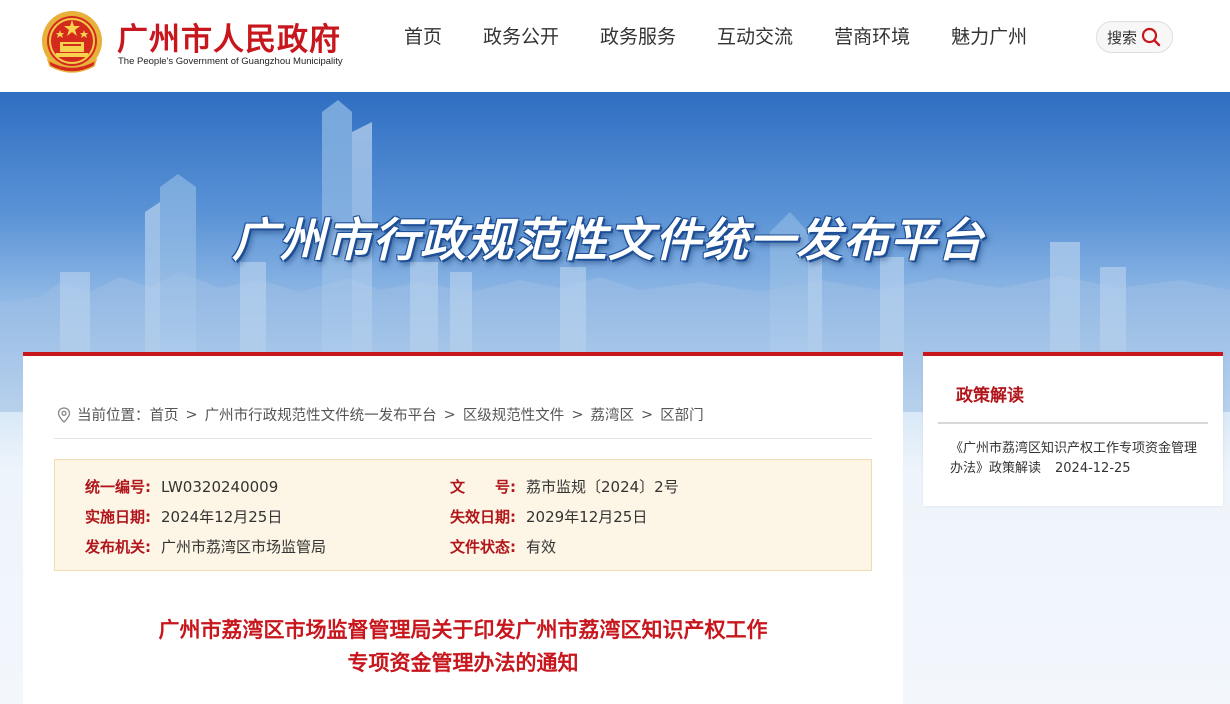  Describe the element at coordinates (1073, 423) in the screenshot. I see `side-panel-divider` at that location.